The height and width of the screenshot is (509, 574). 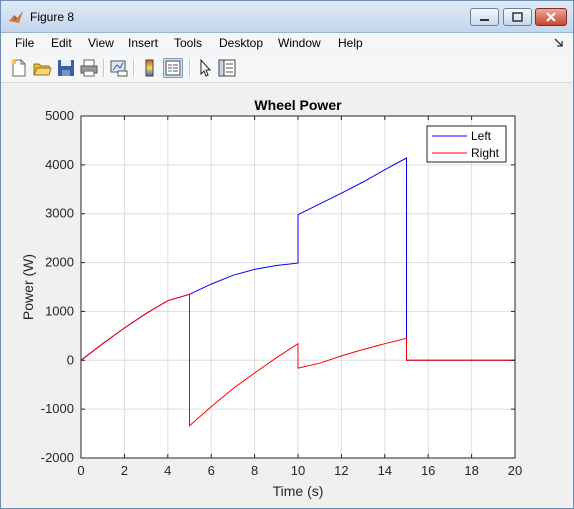 I want to click on y-tick-label: 2000, so click(x=59, y=262).